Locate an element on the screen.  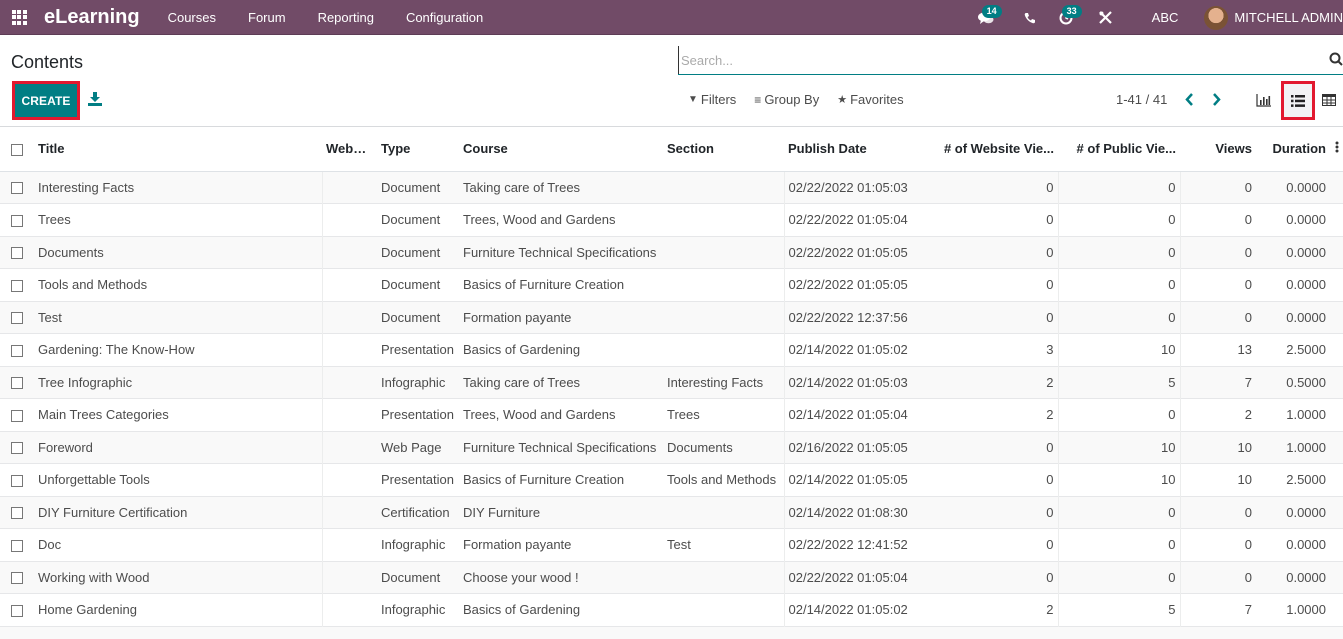
cell-type: Presentation is located at coordinates (418, 479).